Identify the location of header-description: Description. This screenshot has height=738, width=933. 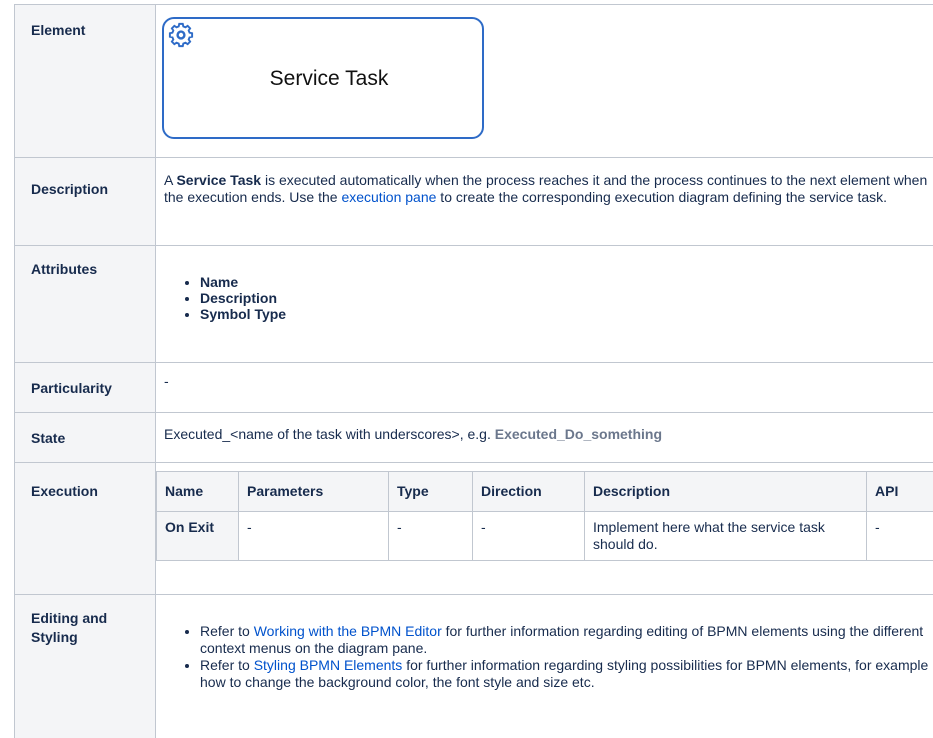
(70, 189).